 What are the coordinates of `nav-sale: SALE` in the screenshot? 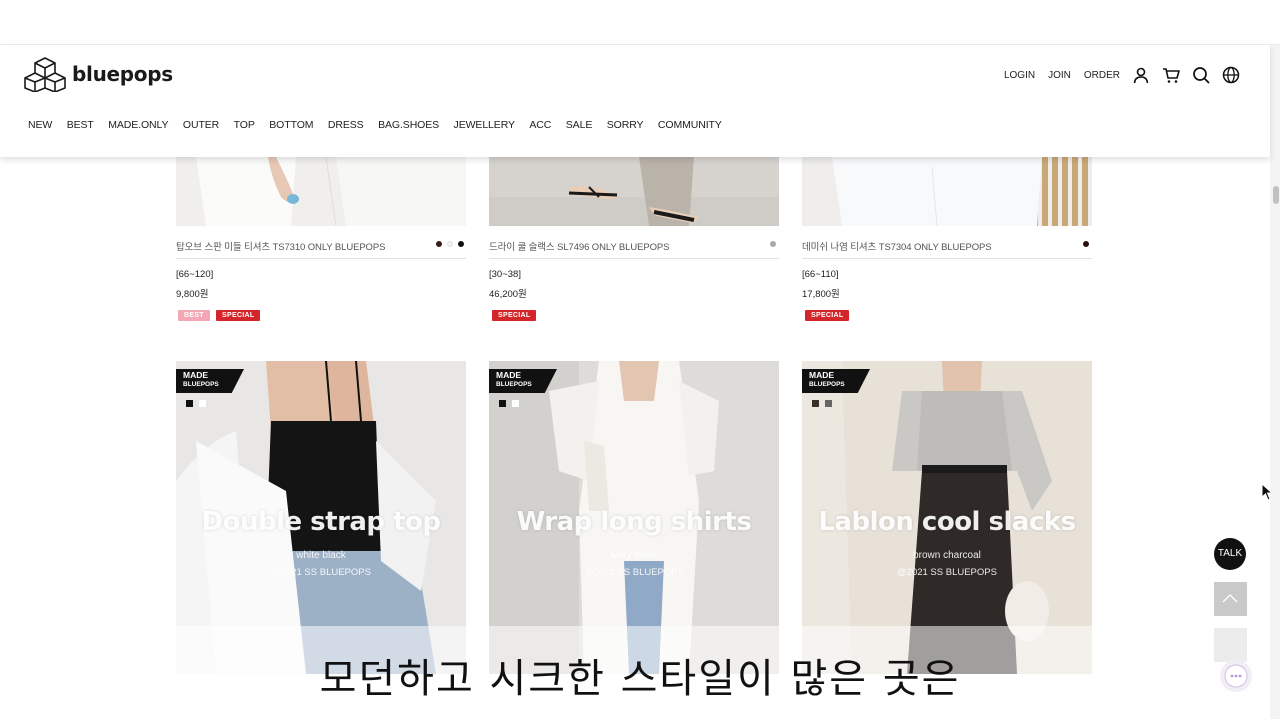 It's located at (579, 125).